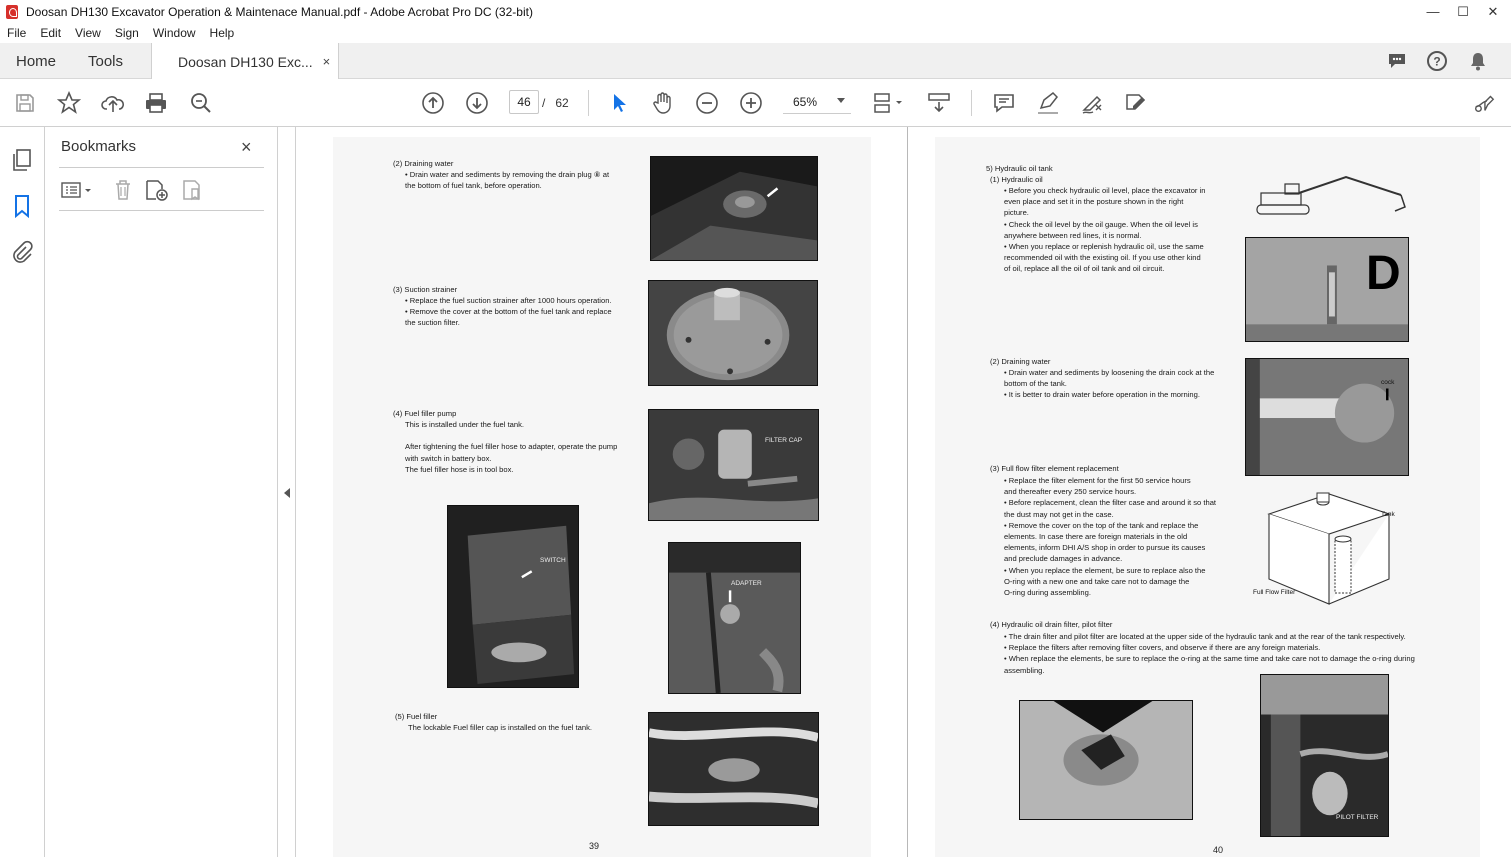 This screenshot has width=1511, height=857. Describe the element at coordinates (113, 103) in the screenshot. I see `cloud-upload-icon` at that location.